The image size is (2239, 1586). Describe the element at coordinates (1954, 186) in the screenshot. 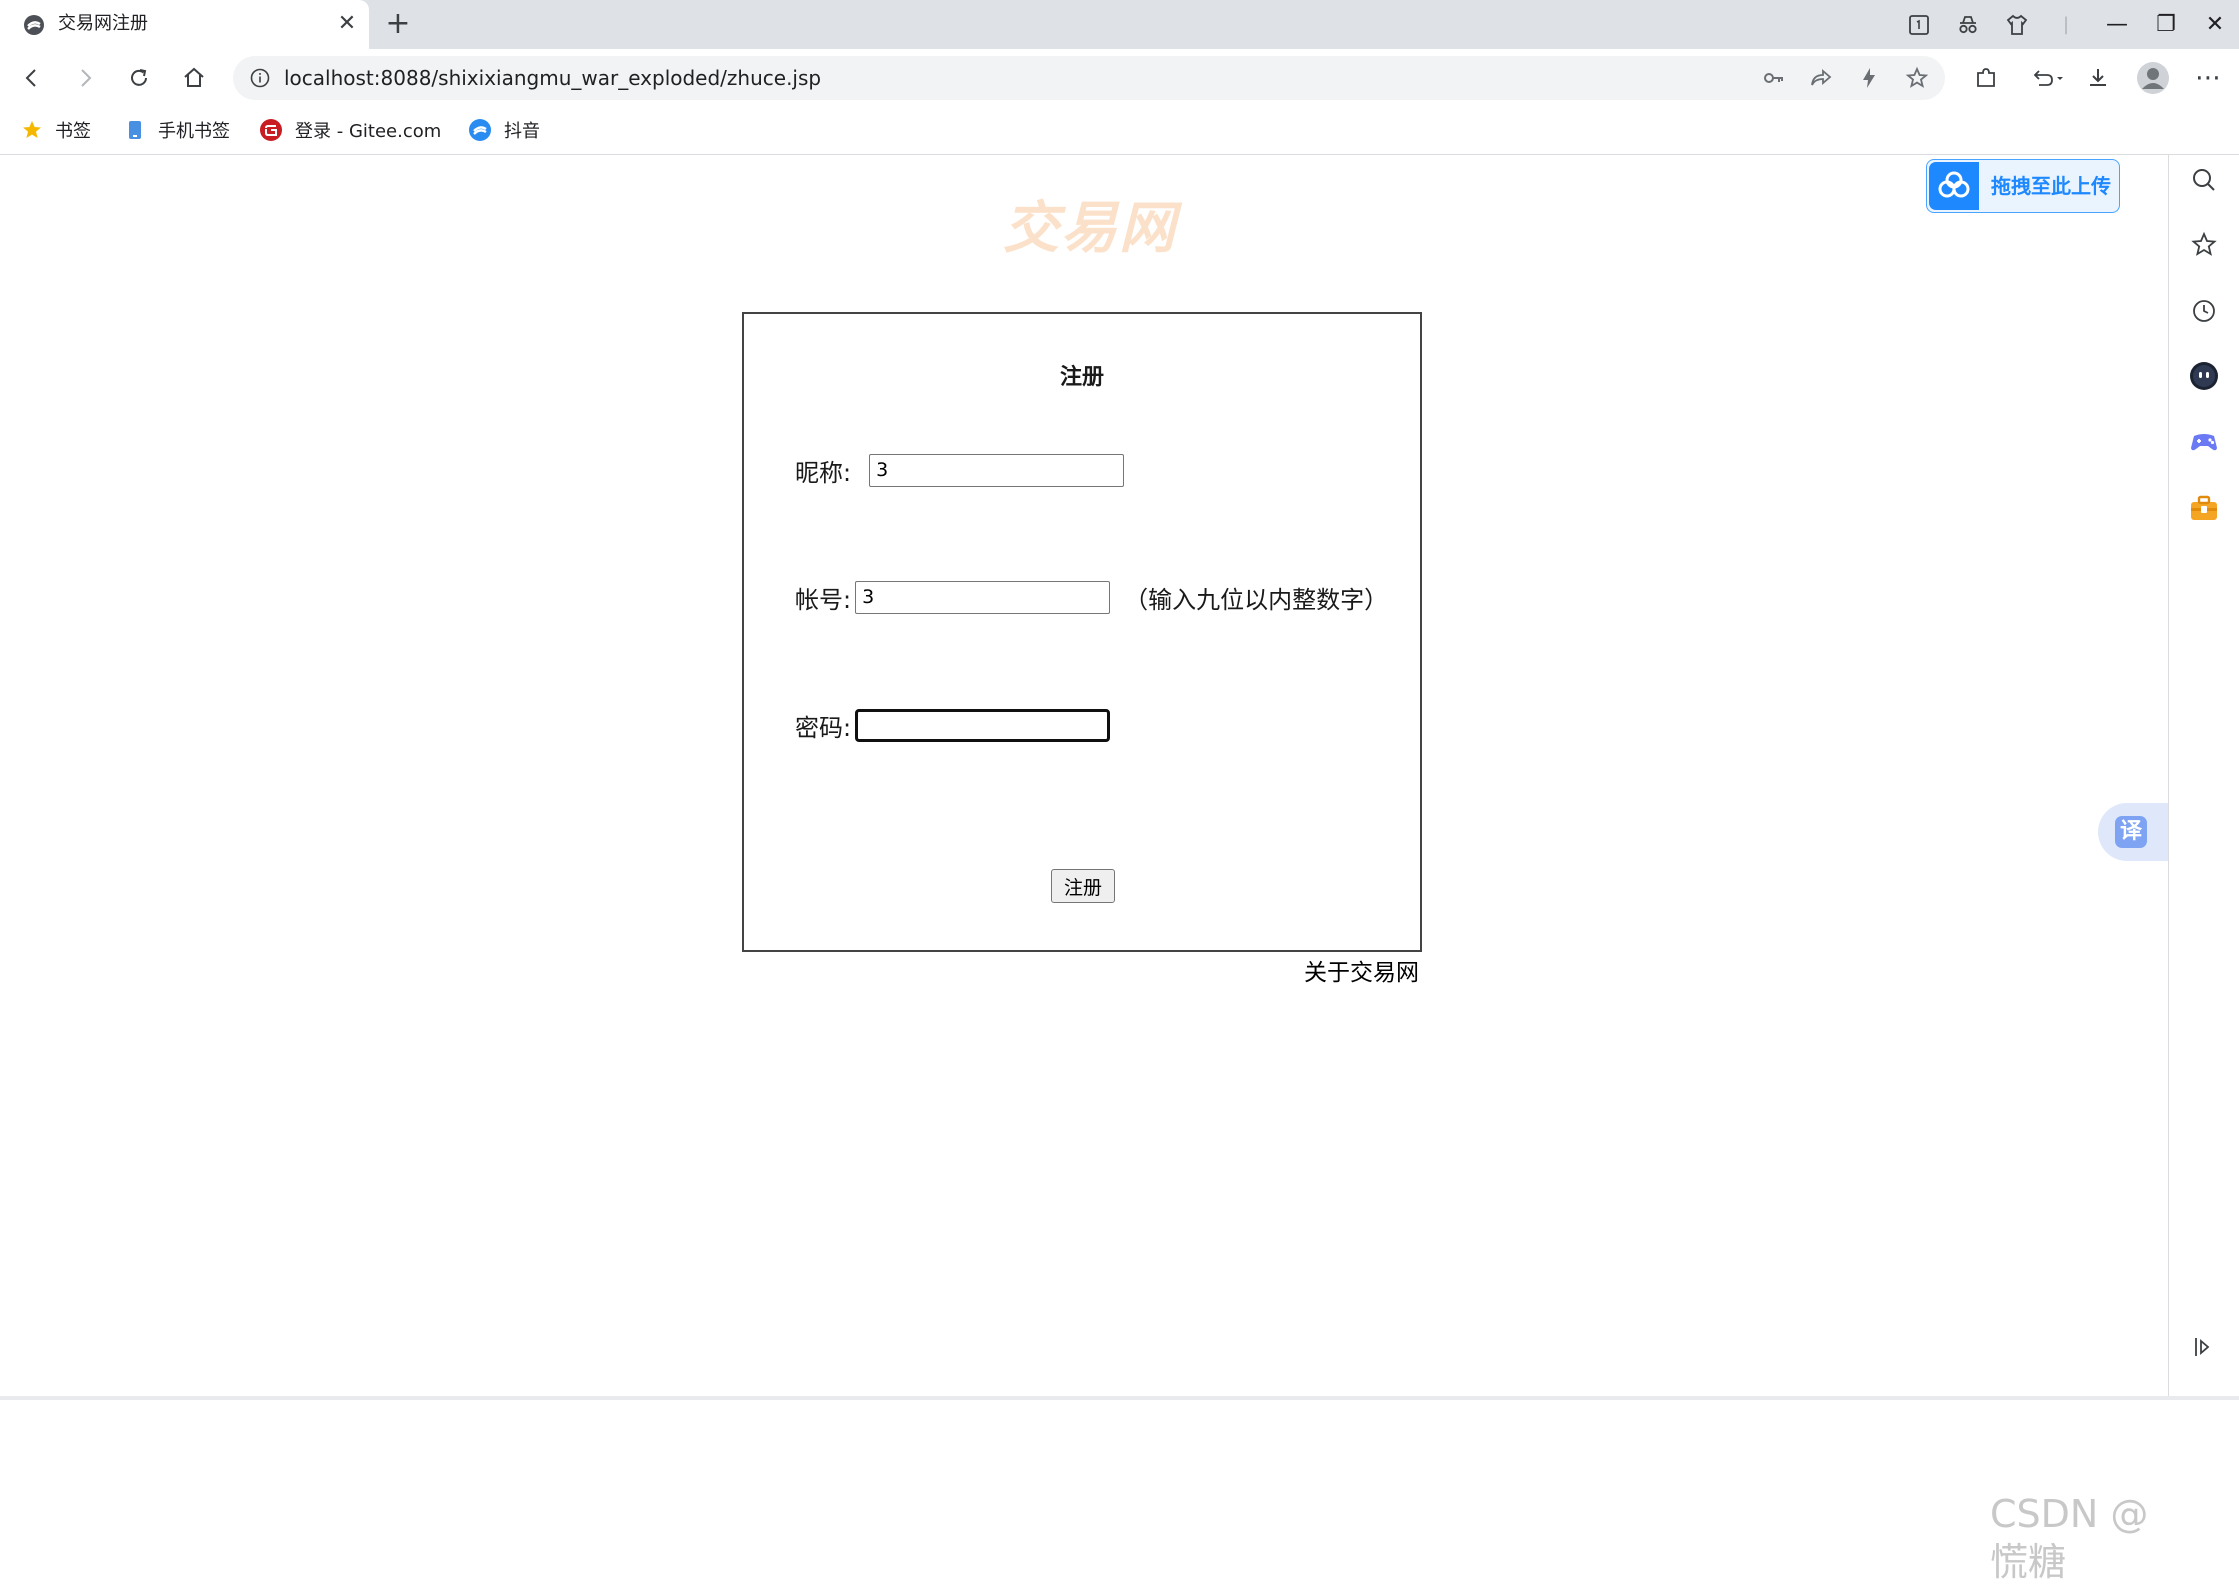

I see `cloud-icon` at that location.